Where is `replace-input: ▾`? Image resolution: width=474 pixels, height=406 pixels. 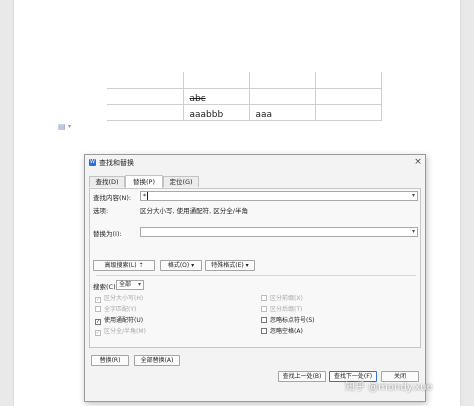
replace-input: ▾ is located at coordinates (279, 232).